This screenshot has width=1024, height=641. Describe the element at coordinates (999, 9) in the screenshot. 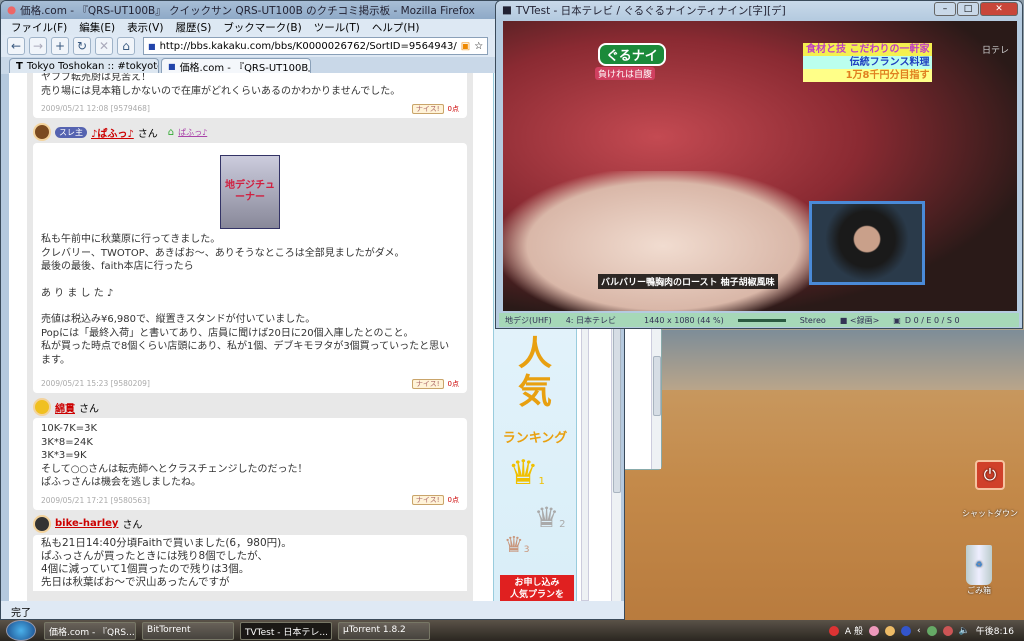

I see `close-button: ✕` at that location.